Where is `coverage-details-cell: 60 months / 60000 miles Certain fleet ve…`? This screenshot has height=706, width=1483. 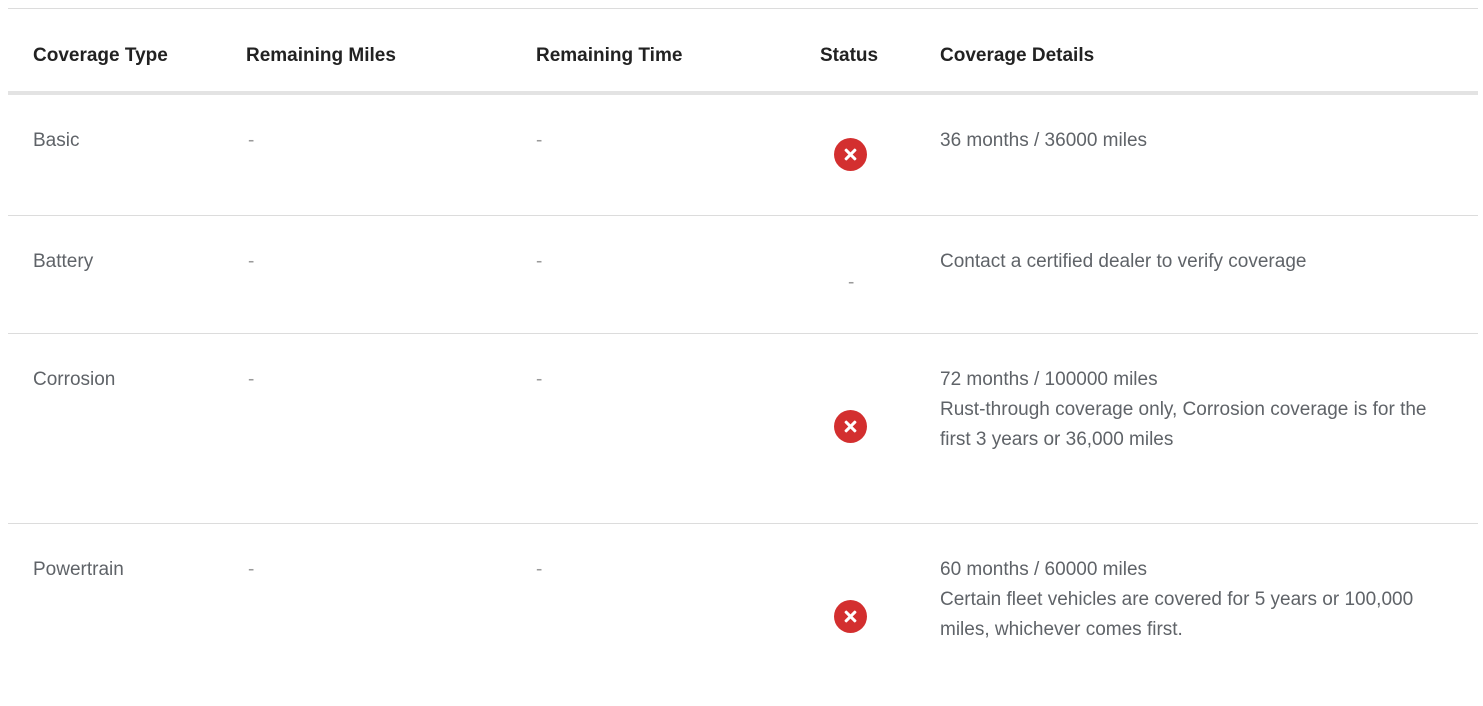 coverage-details-cell: 60 months / 60000 miles Certain fleet ve… is located at coordinates (1200, 600).